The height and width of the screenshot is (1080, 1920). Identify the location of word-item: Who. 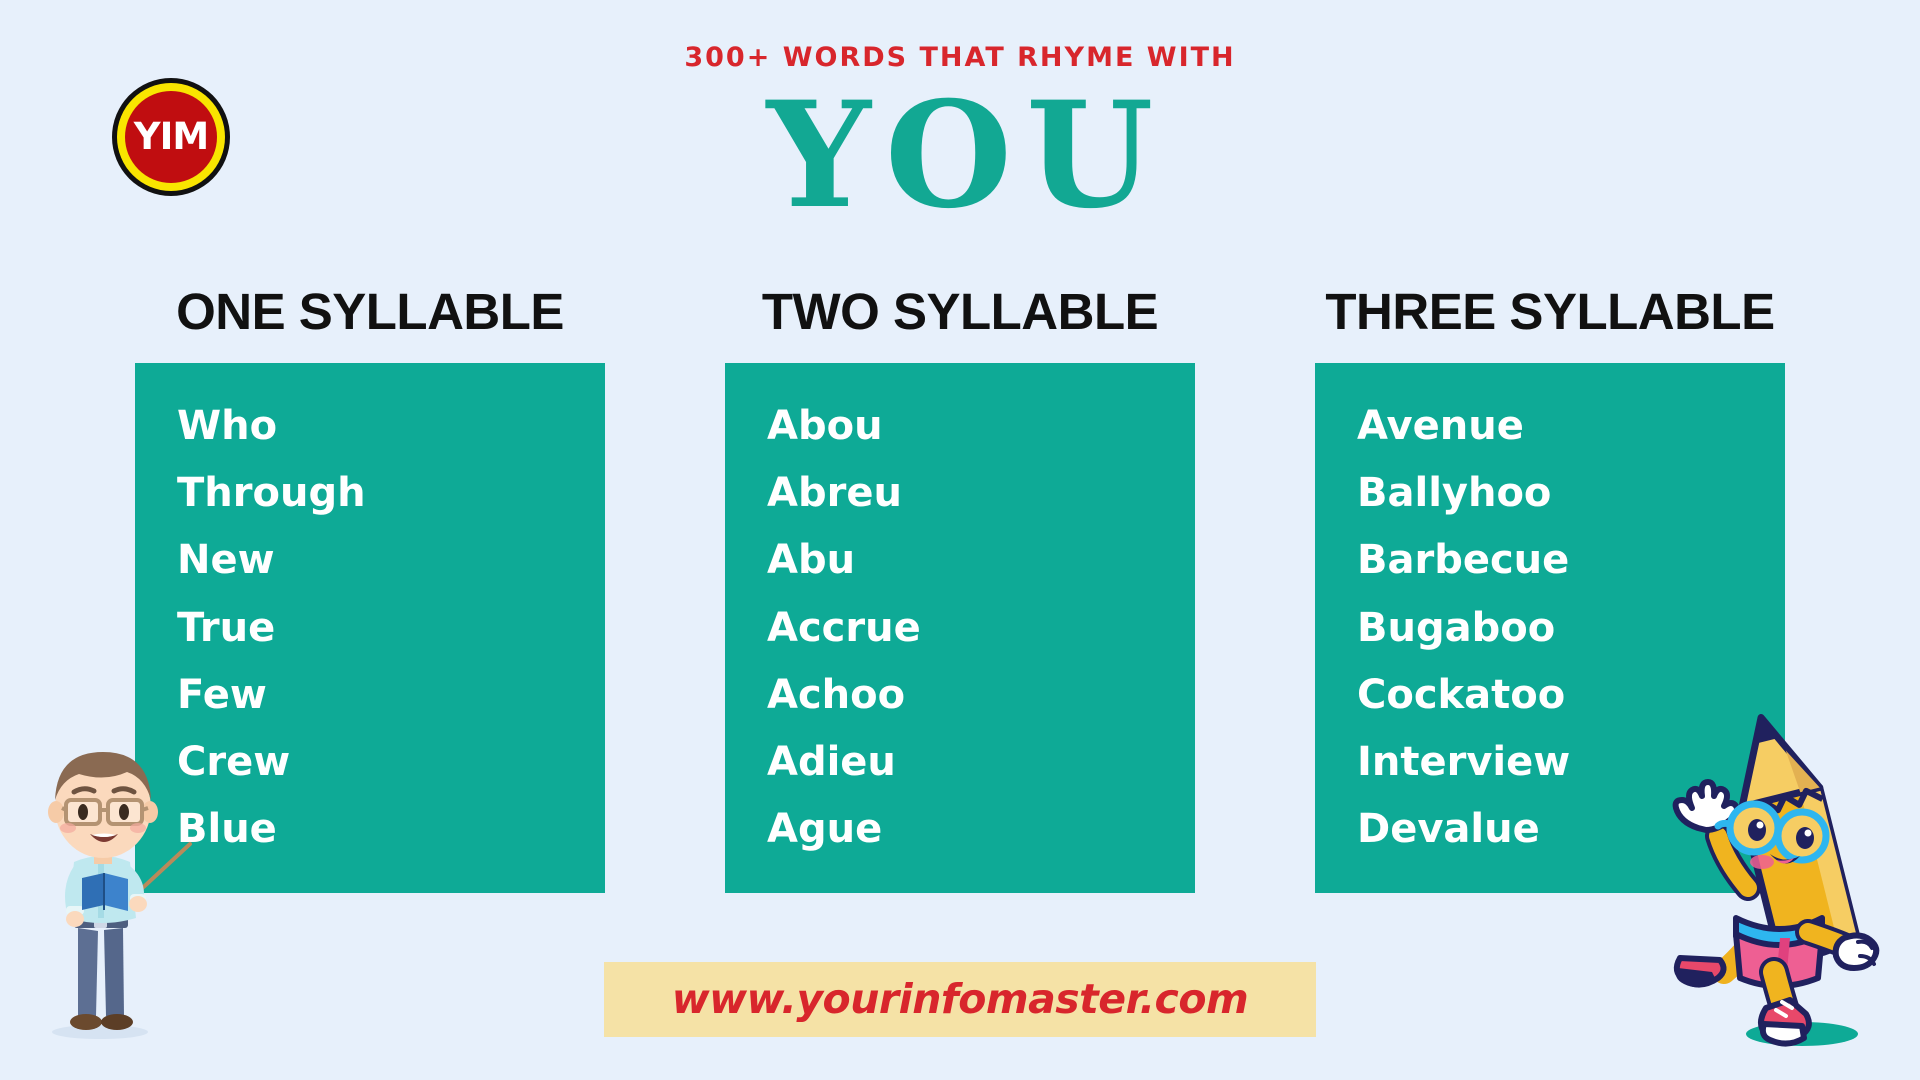
(227, 426).